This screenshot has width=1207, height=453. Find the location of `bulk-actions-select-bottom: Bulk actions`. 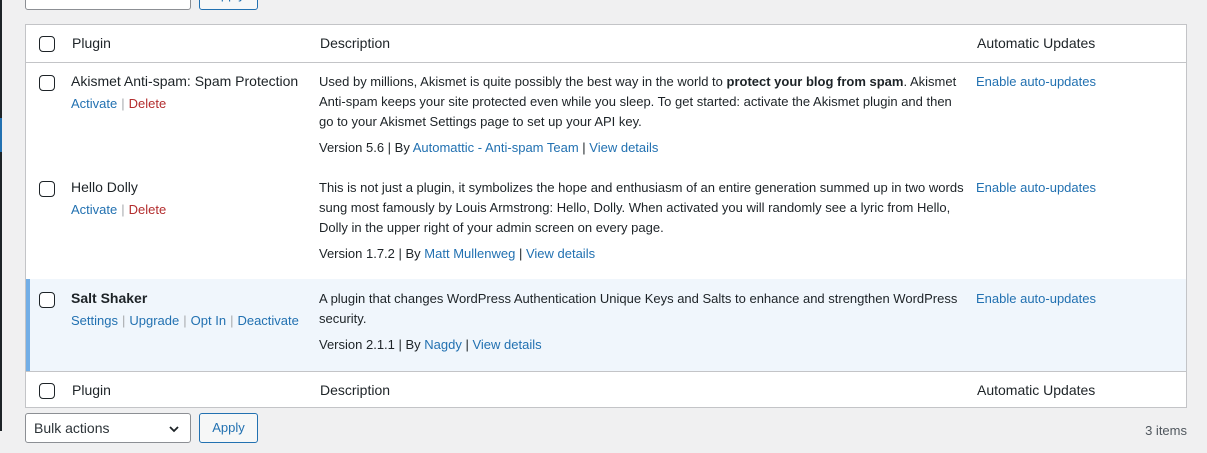

bulk-actions-select-bottom: Bulk actions is located at coordinates (108, 428).